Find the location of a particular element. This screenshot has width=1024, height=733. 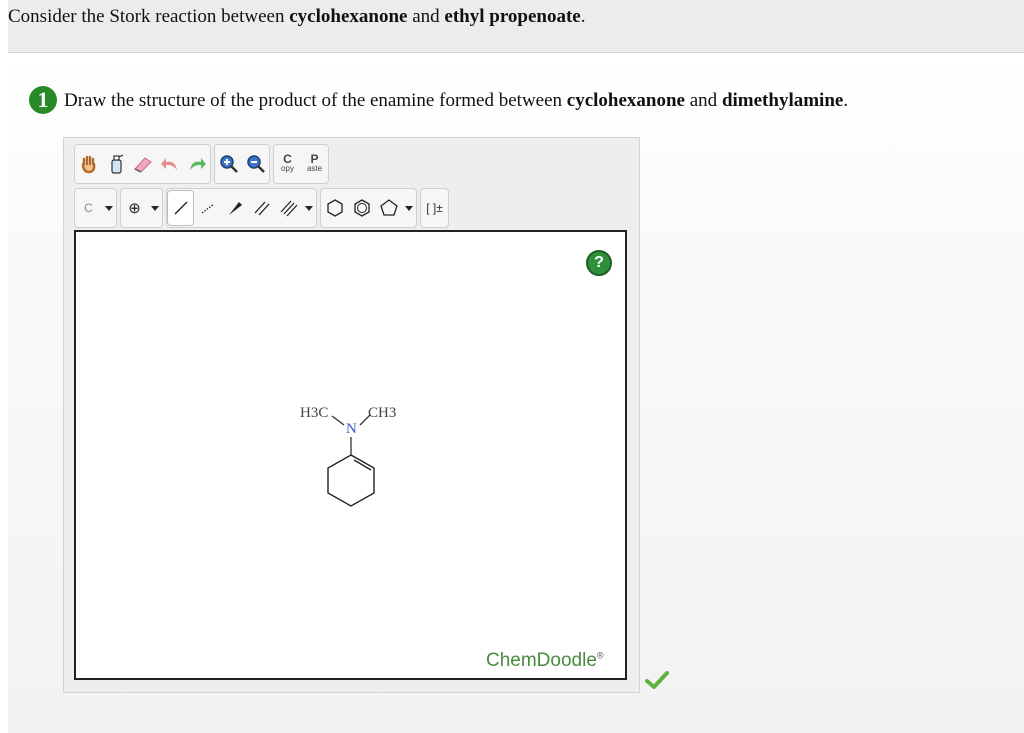

nitrogen-atom-label: N is located at coordinates (351, 429).